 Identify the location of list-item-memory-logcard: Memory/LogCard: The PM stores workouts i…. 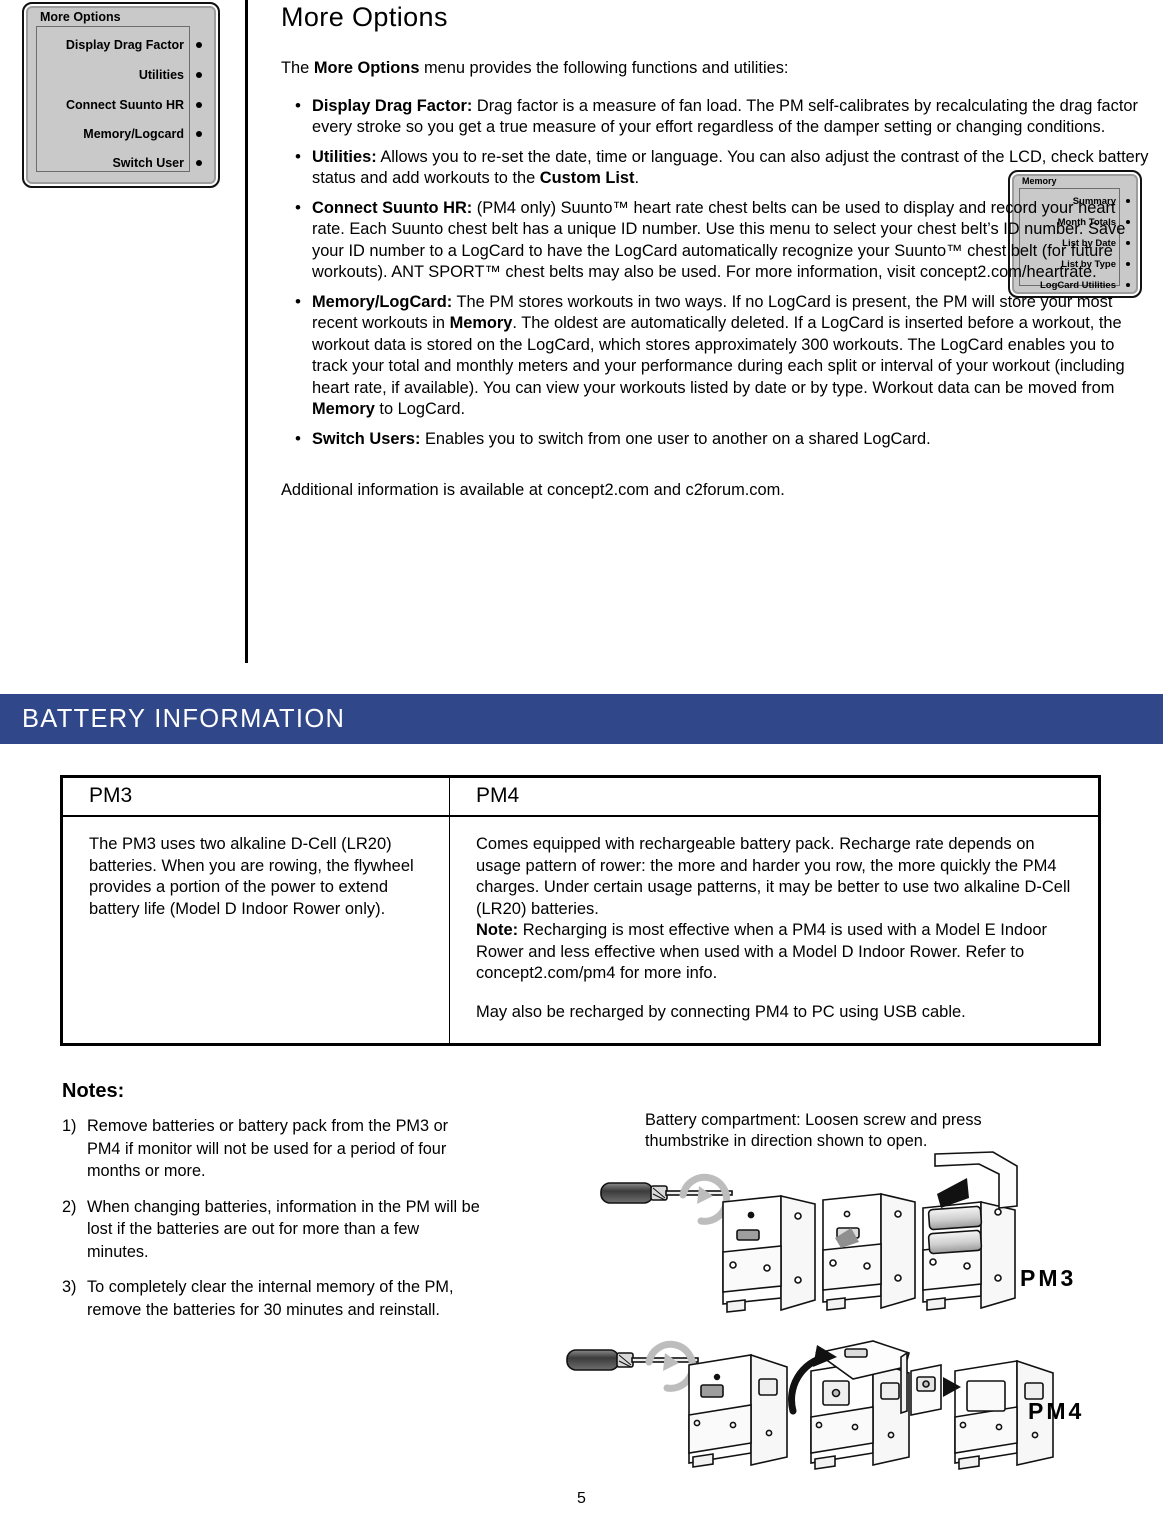
(716, 356).